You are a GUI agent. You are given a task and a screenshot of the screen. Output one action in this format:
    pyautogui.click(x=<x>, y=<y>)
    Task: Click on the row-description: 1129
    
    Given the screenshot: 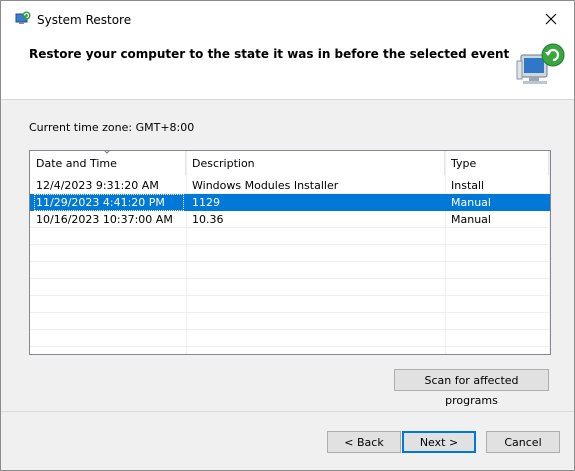 What is the action you would take?
    pyautogui.click(x=206, y=202)
    